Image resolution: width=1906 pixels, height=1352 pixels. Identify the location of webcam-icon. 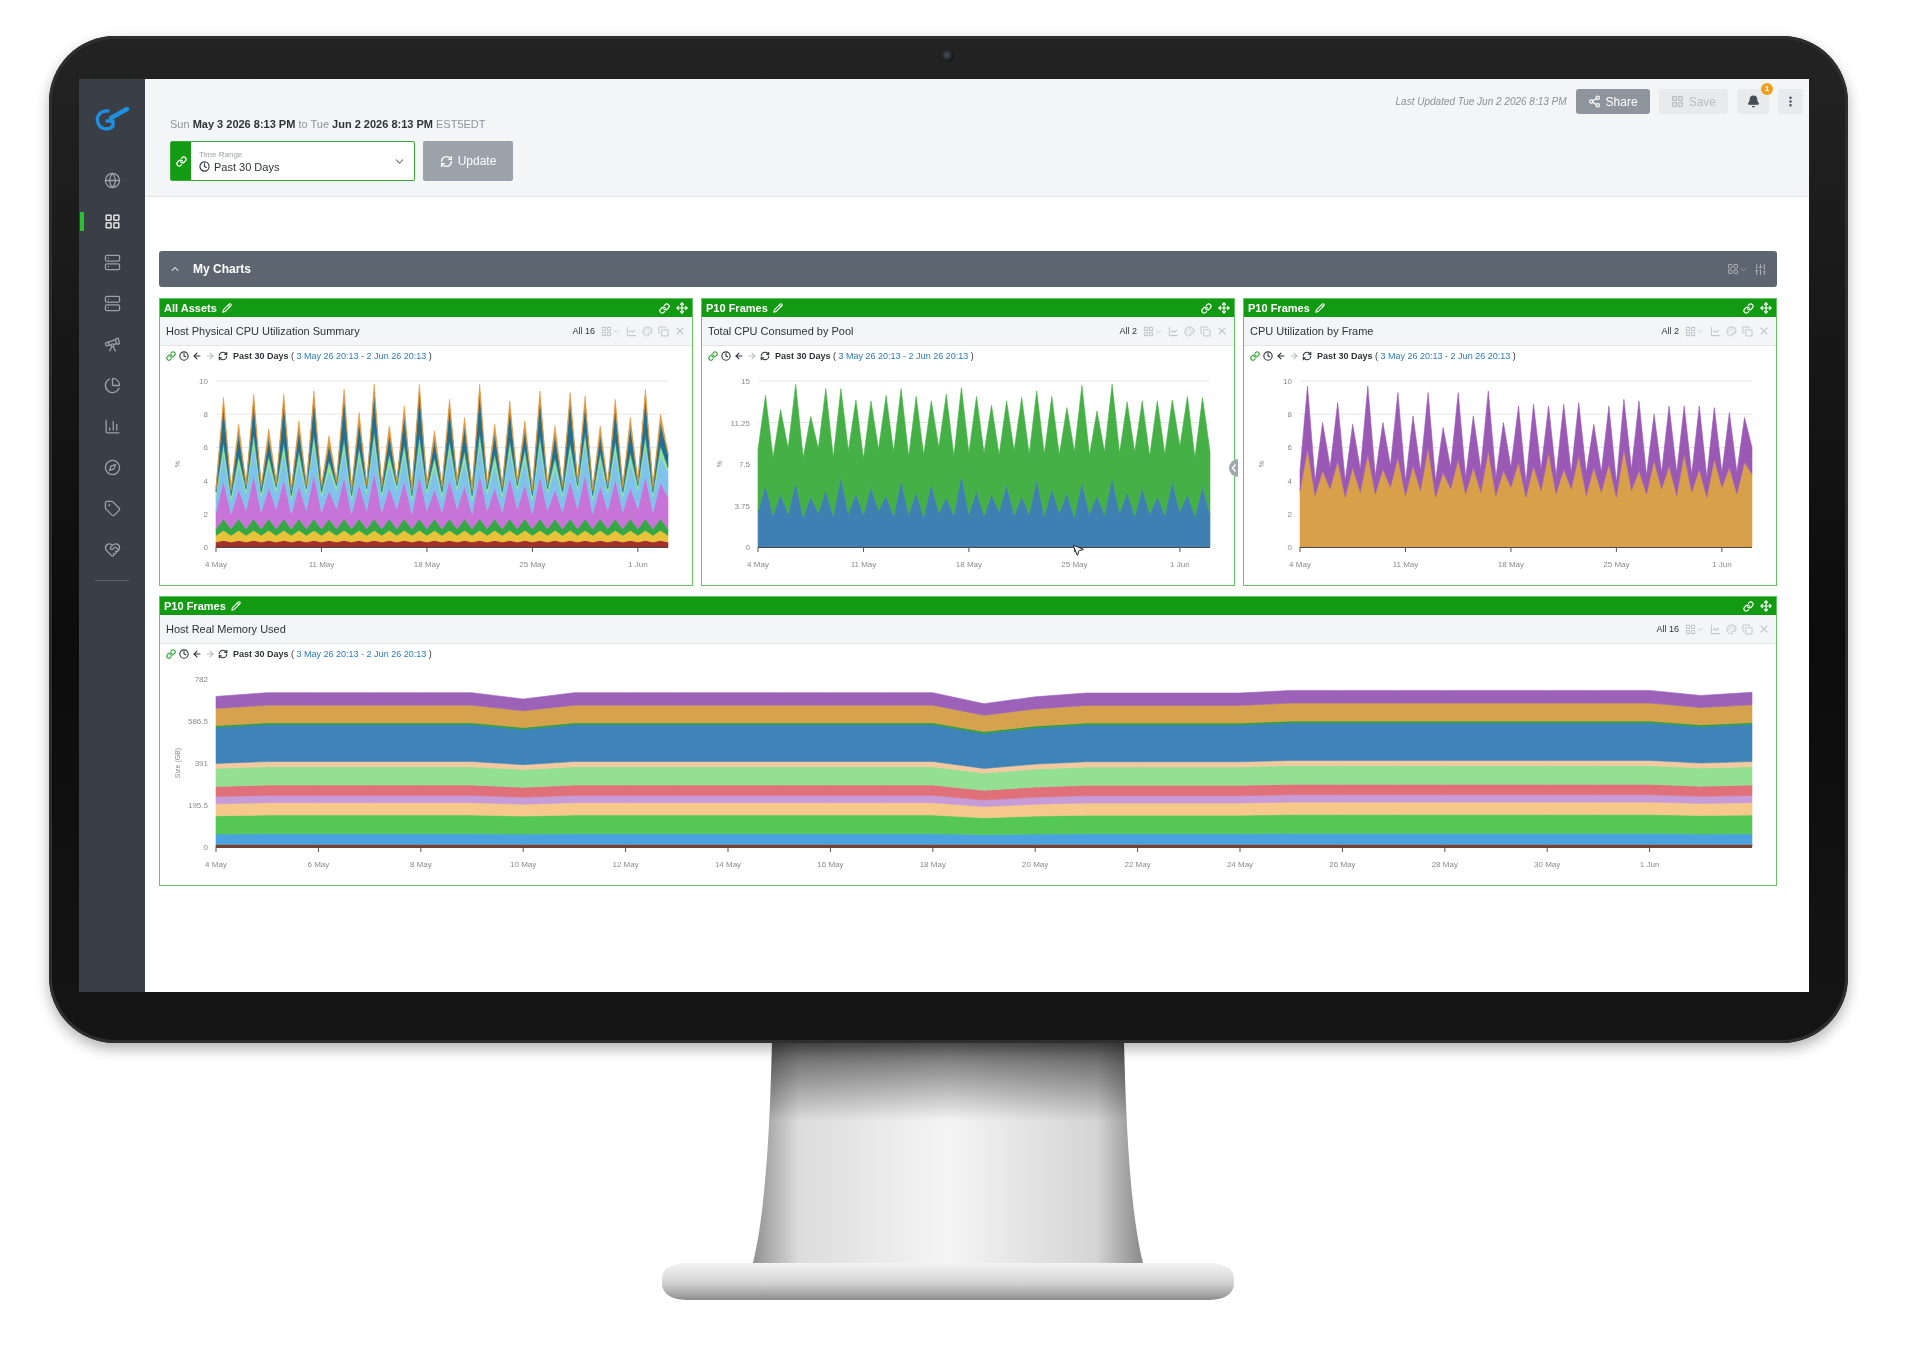
(948, 56).